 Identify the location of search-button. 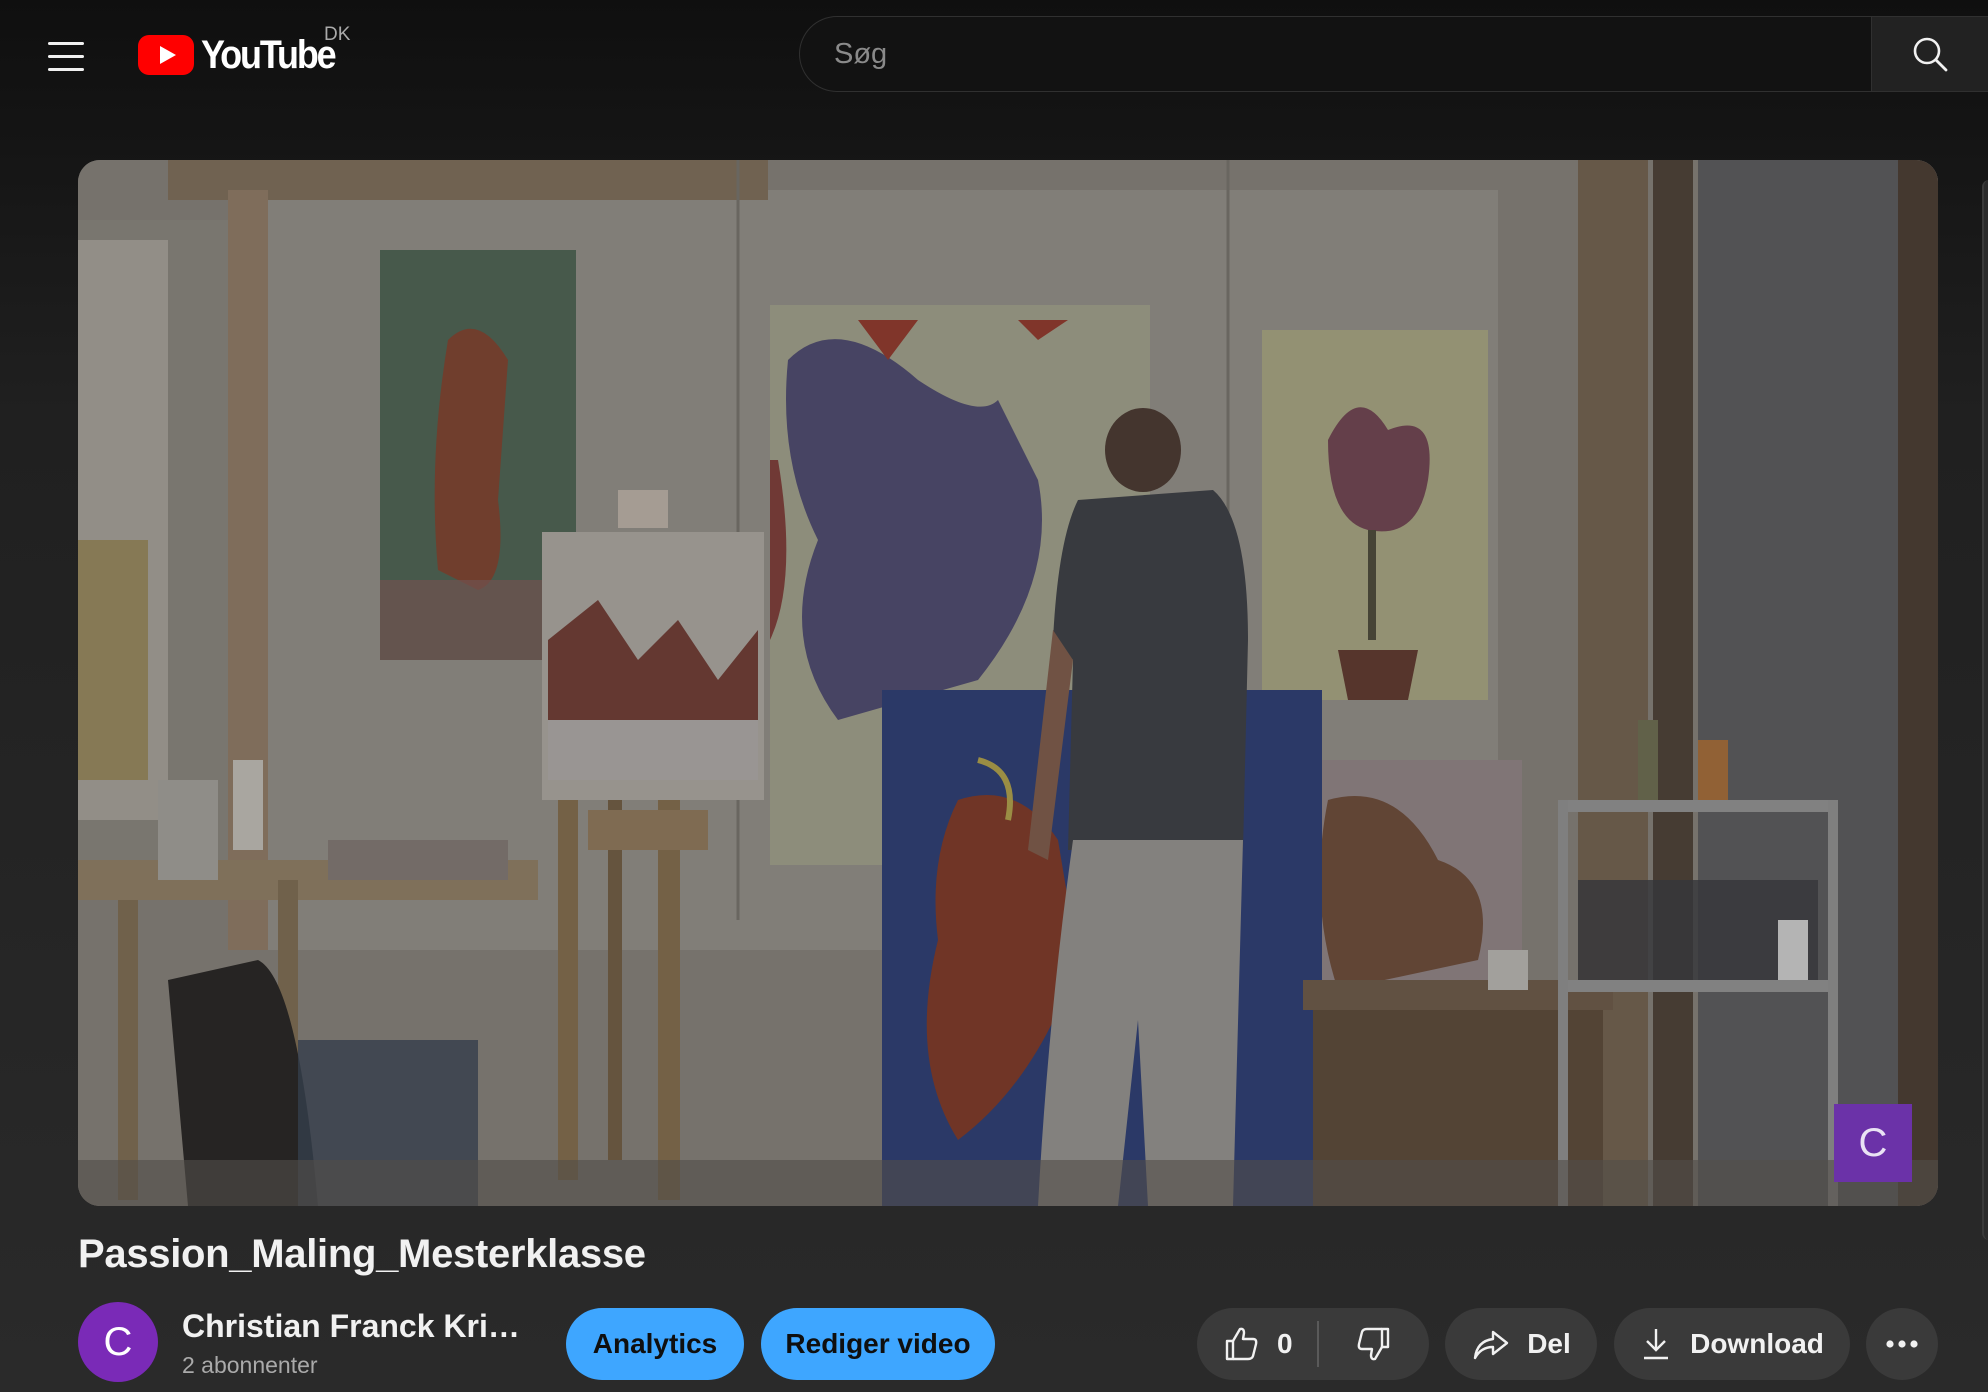
(1929, 54).